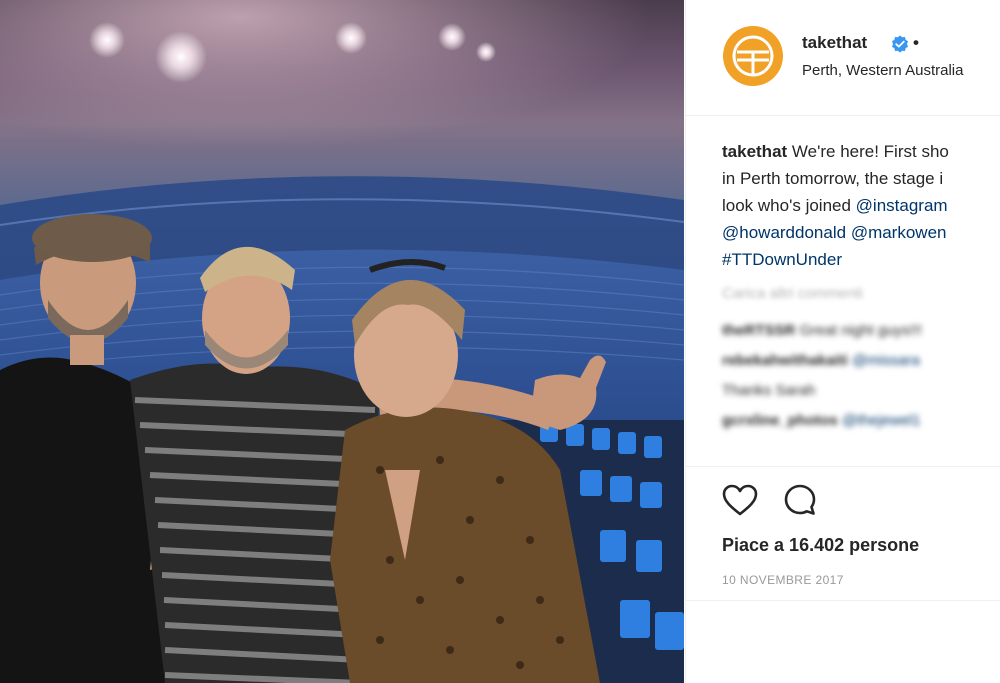  I want to click on take-that-logo-icon, so click(753, 56).